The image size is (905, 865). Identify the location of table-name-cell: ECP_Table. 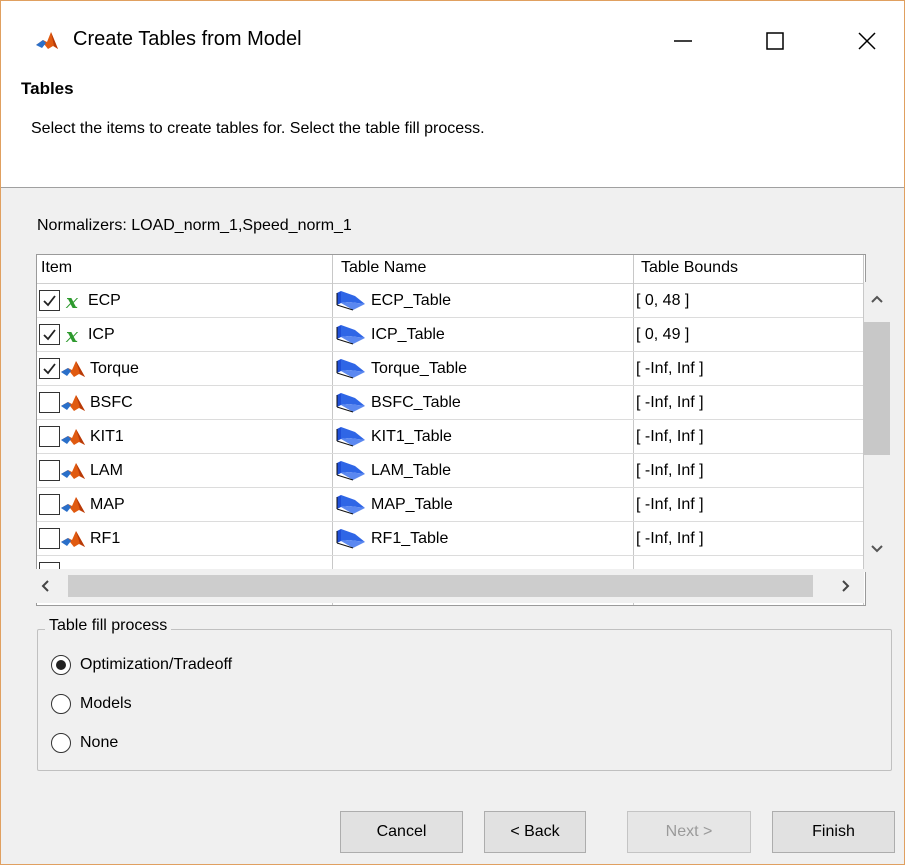
(483, 300).